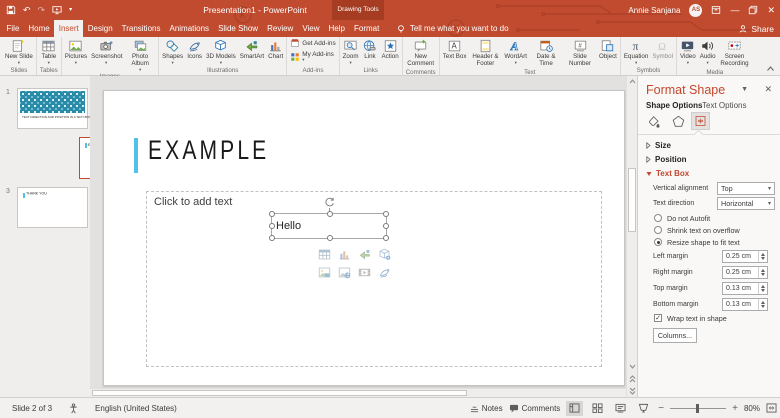  Describe the element at coordinates (329, 219) in the screenshot. I see `selected-text-box: Hello` at that location.